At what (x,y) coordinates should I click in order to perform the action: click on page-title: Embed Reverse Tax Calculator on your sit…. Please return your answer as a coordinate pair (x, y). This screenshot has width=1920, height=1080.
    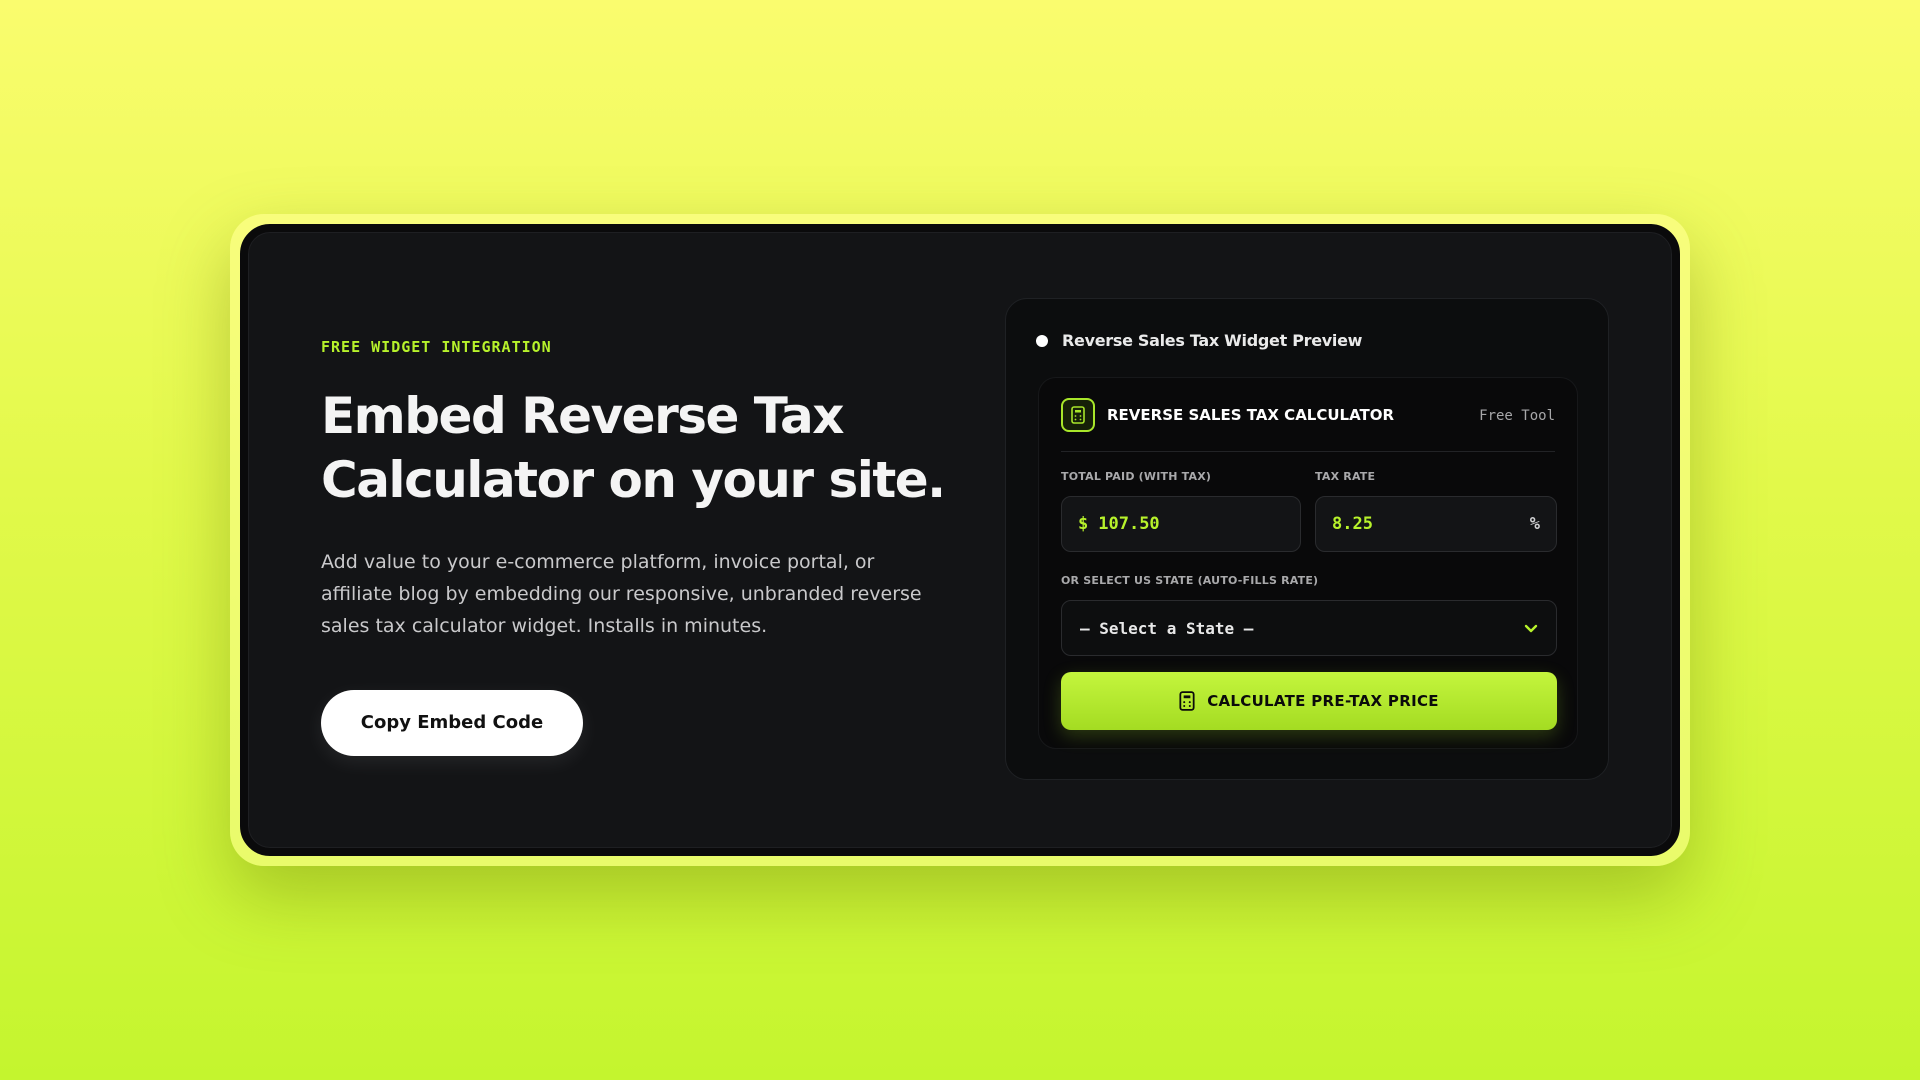
    Looking at the image, I should click on (641, 448).